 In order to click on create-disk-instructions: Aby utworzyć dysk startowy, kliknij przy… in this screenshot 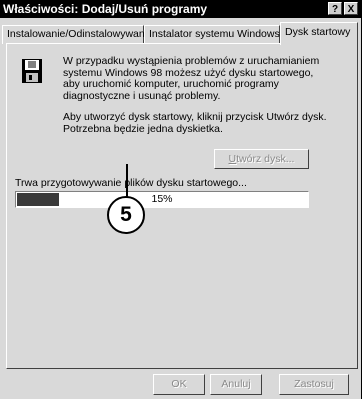, I will do `click(195, 123)`.